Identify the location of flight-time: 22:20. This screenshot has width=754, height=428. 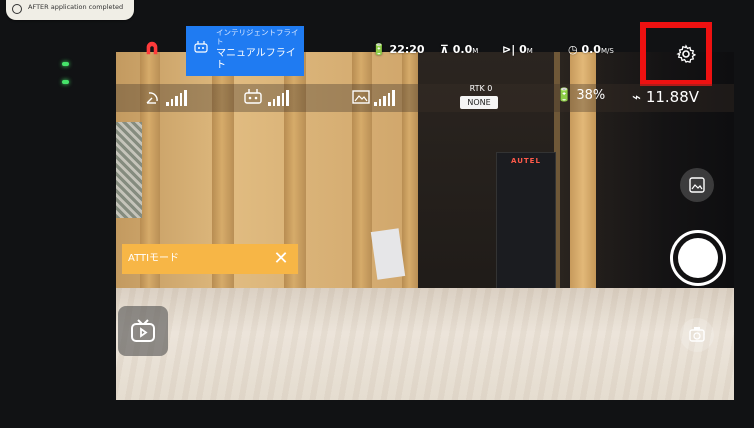
(407, 49).